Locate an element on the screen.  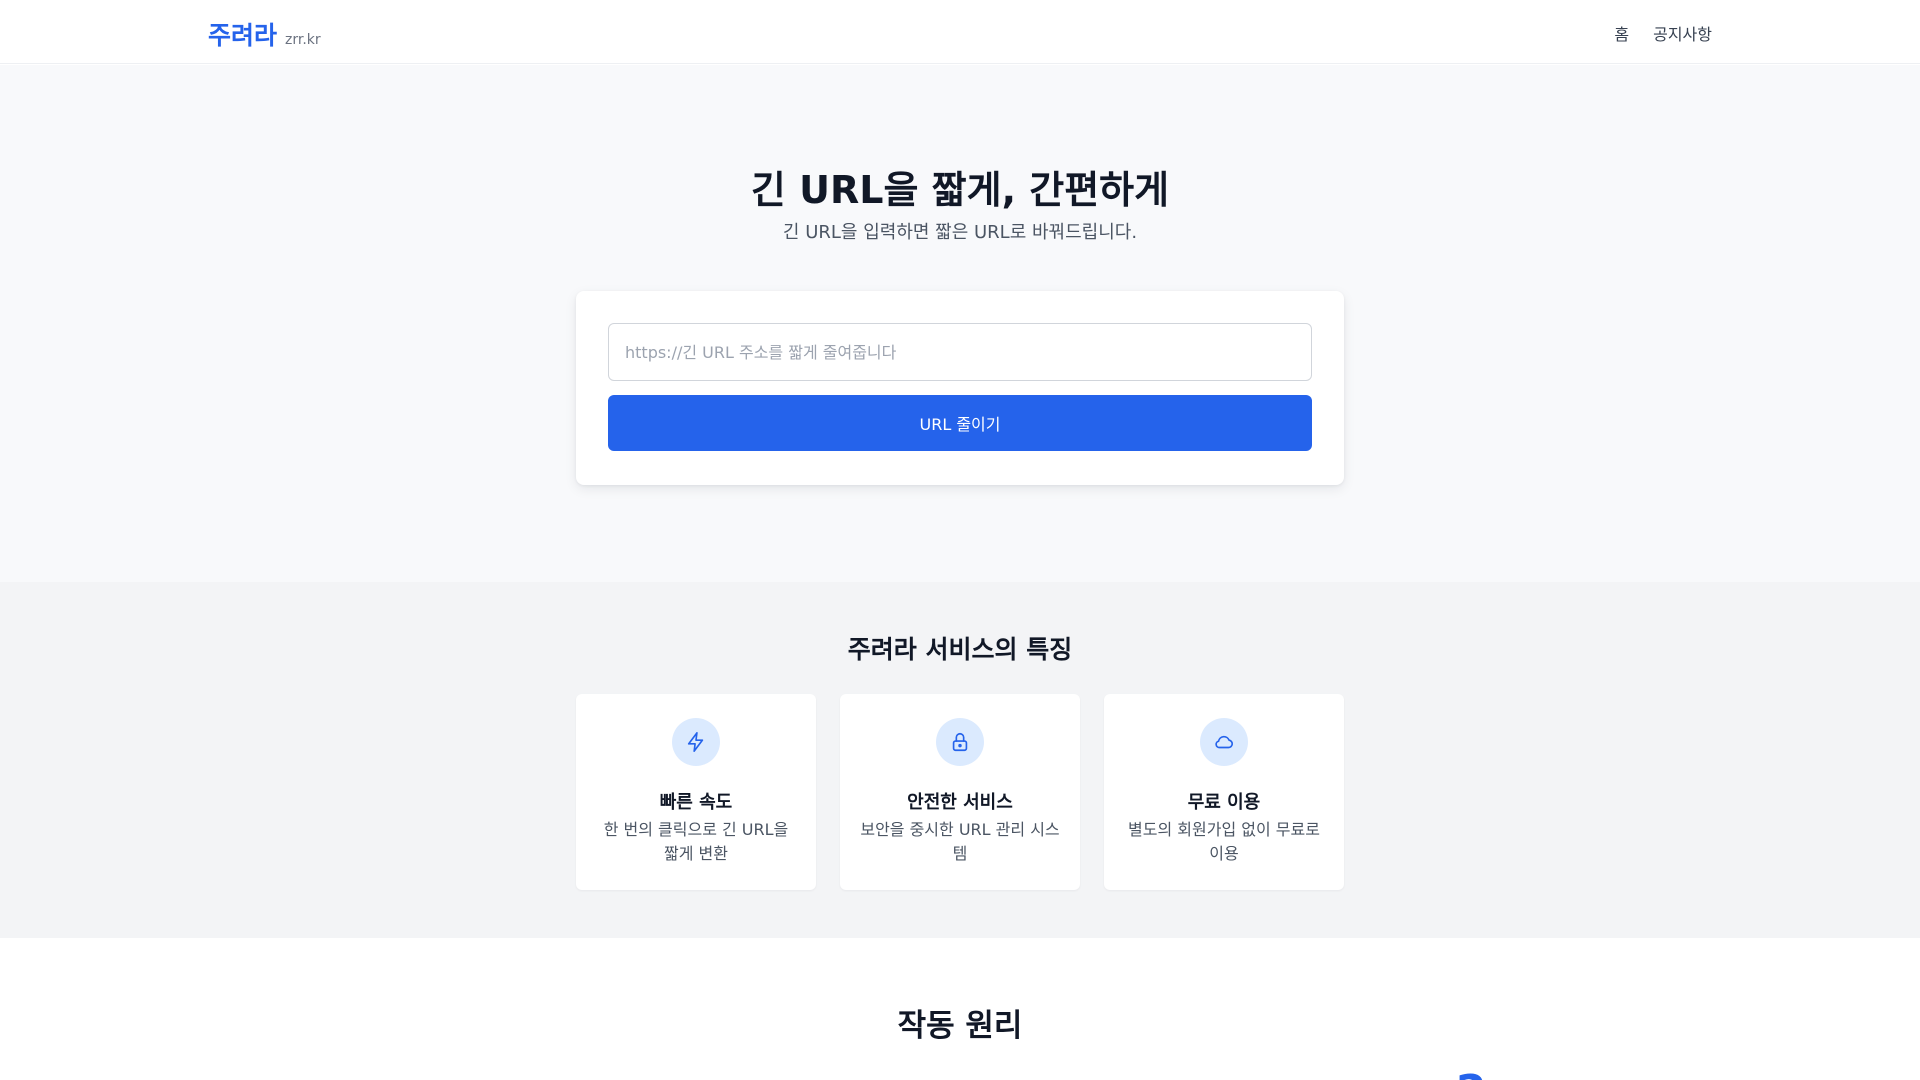
site-header: 주려라 zrr.kr 홈 공지사항 is located at coordinates (960, 32).